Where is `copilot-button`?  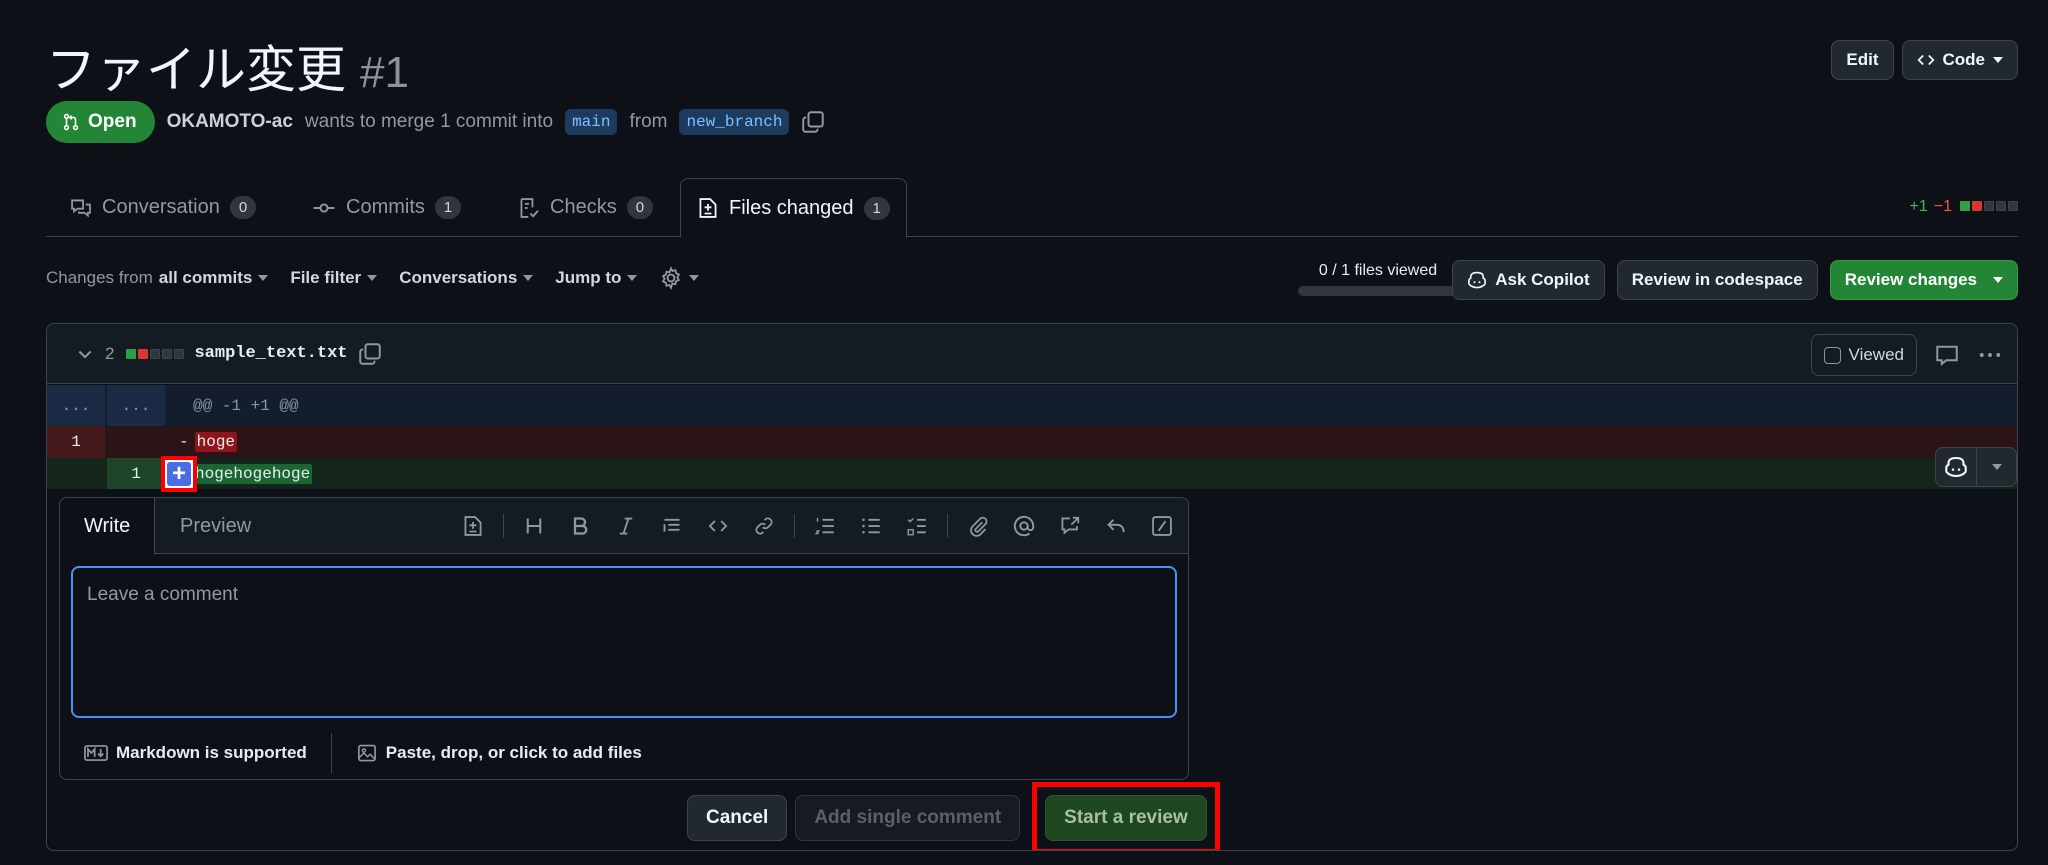 copilot-button is located at coordinates (1956, 467).